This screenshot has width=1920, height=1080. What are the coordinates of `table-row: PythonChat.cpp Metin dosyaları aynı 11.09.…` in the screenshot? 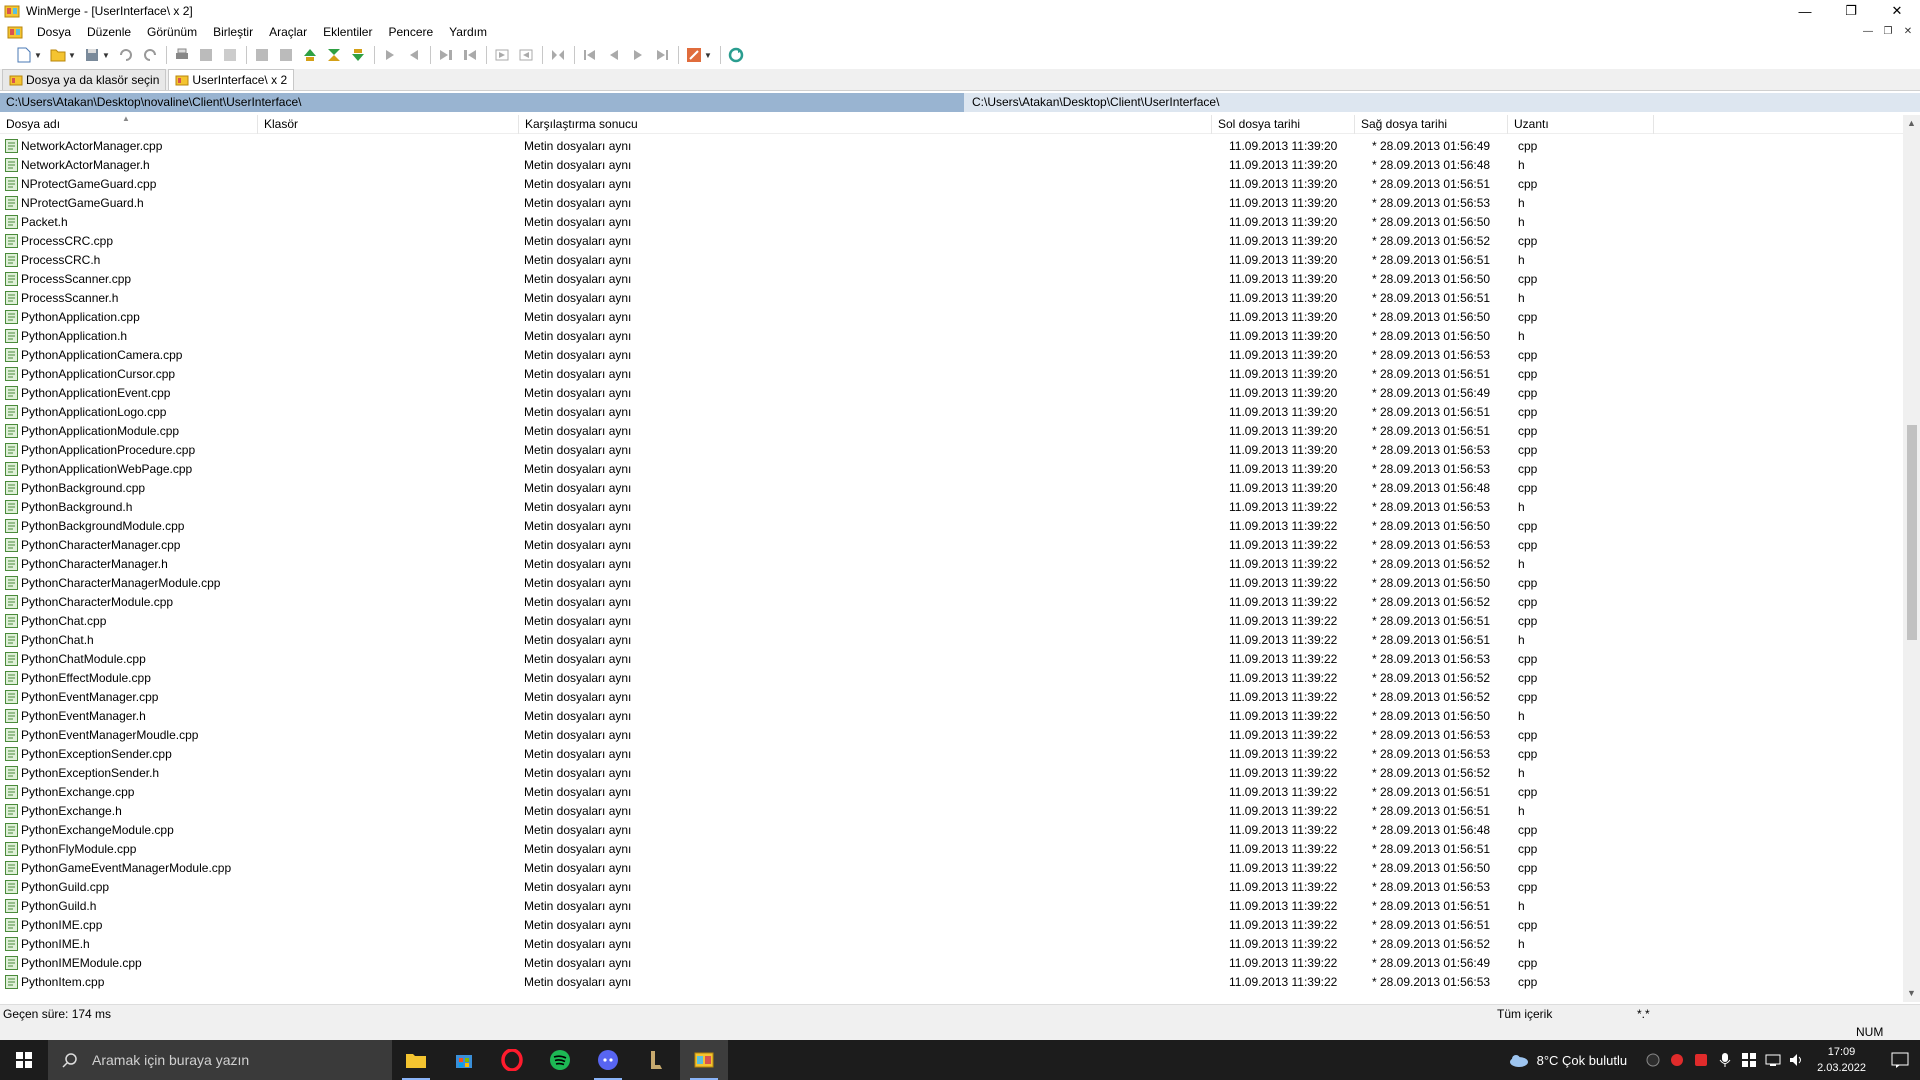 It's located at (952, 620).